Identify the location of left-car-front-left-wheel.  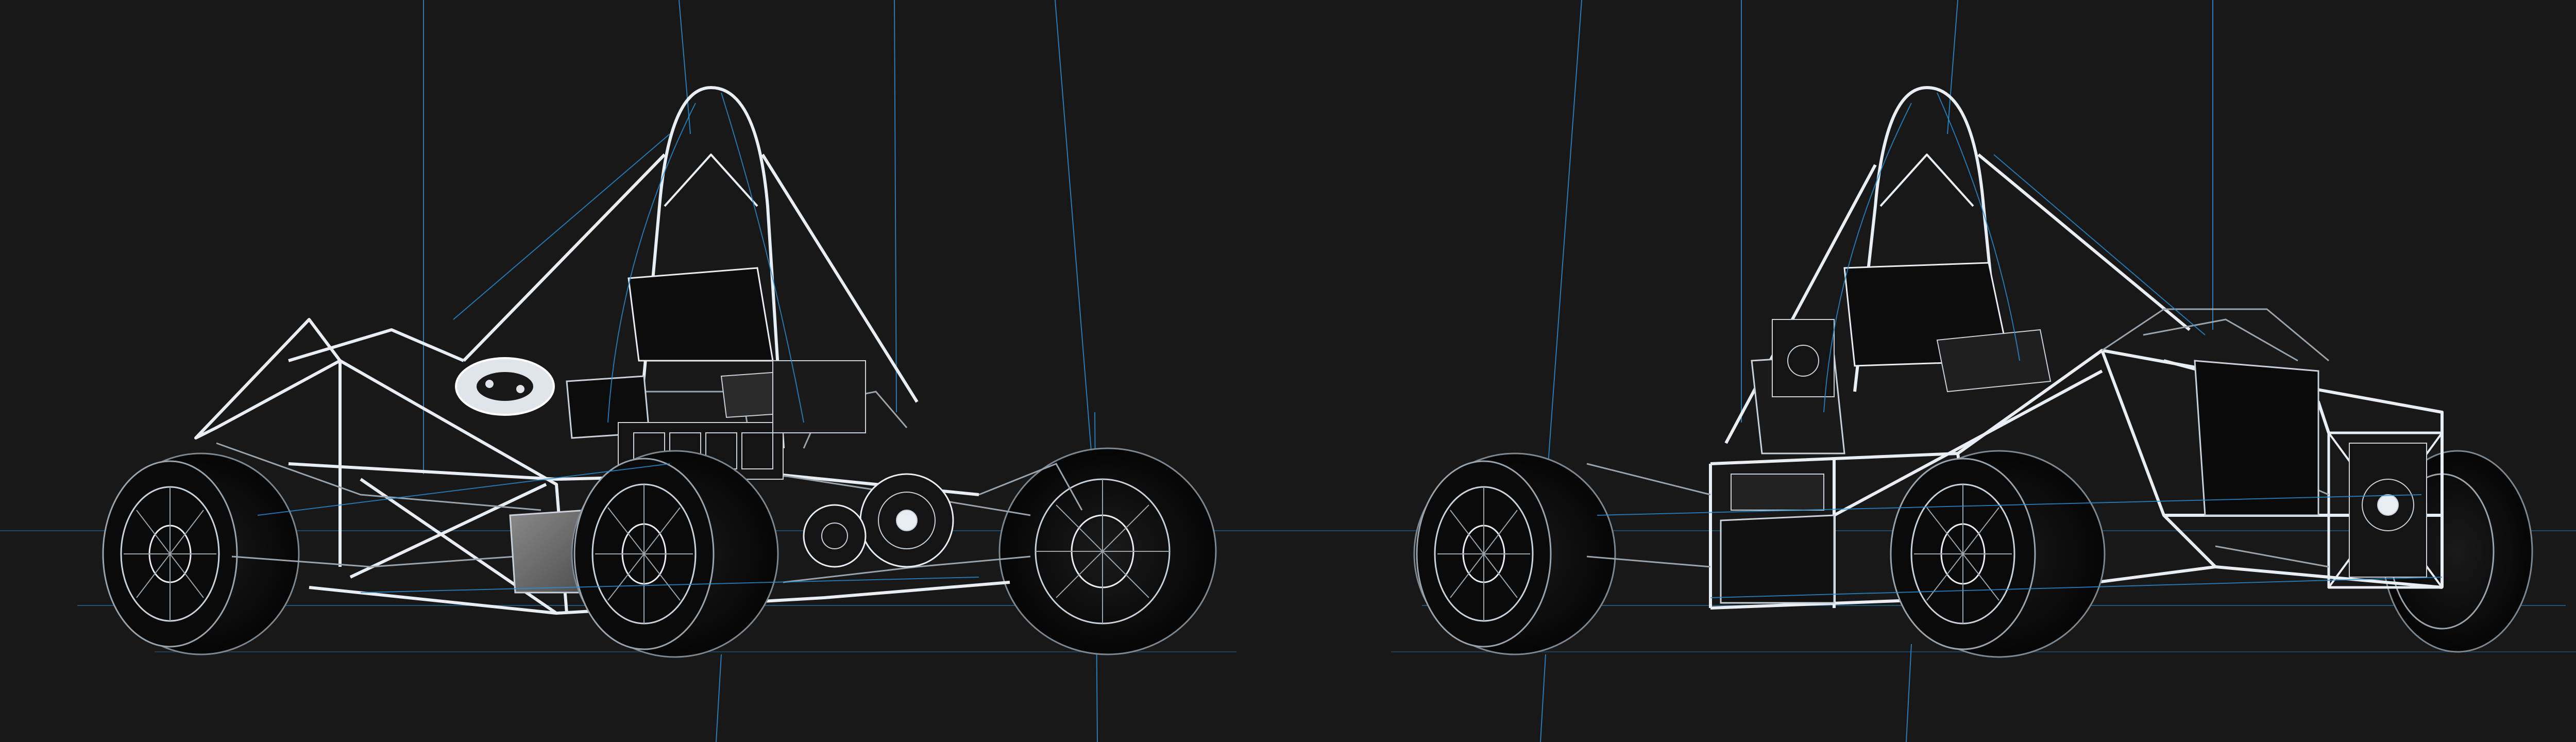
(201, 553).